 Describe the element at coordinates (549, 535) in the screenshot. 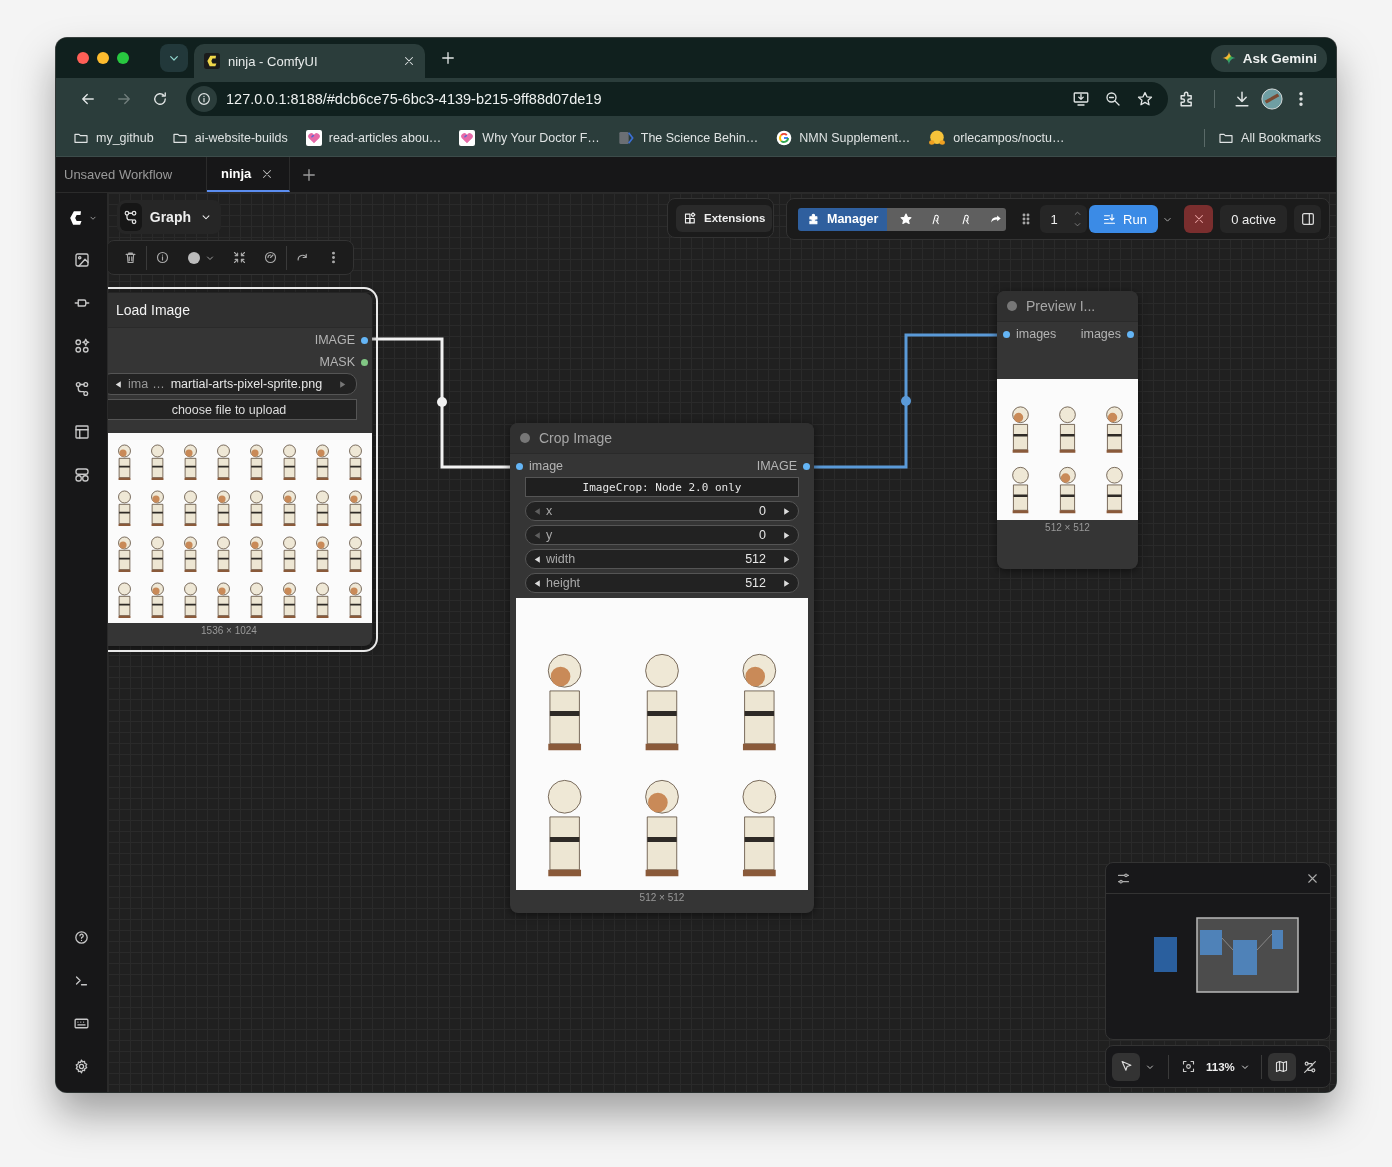

I see `field-label: y` at that location.